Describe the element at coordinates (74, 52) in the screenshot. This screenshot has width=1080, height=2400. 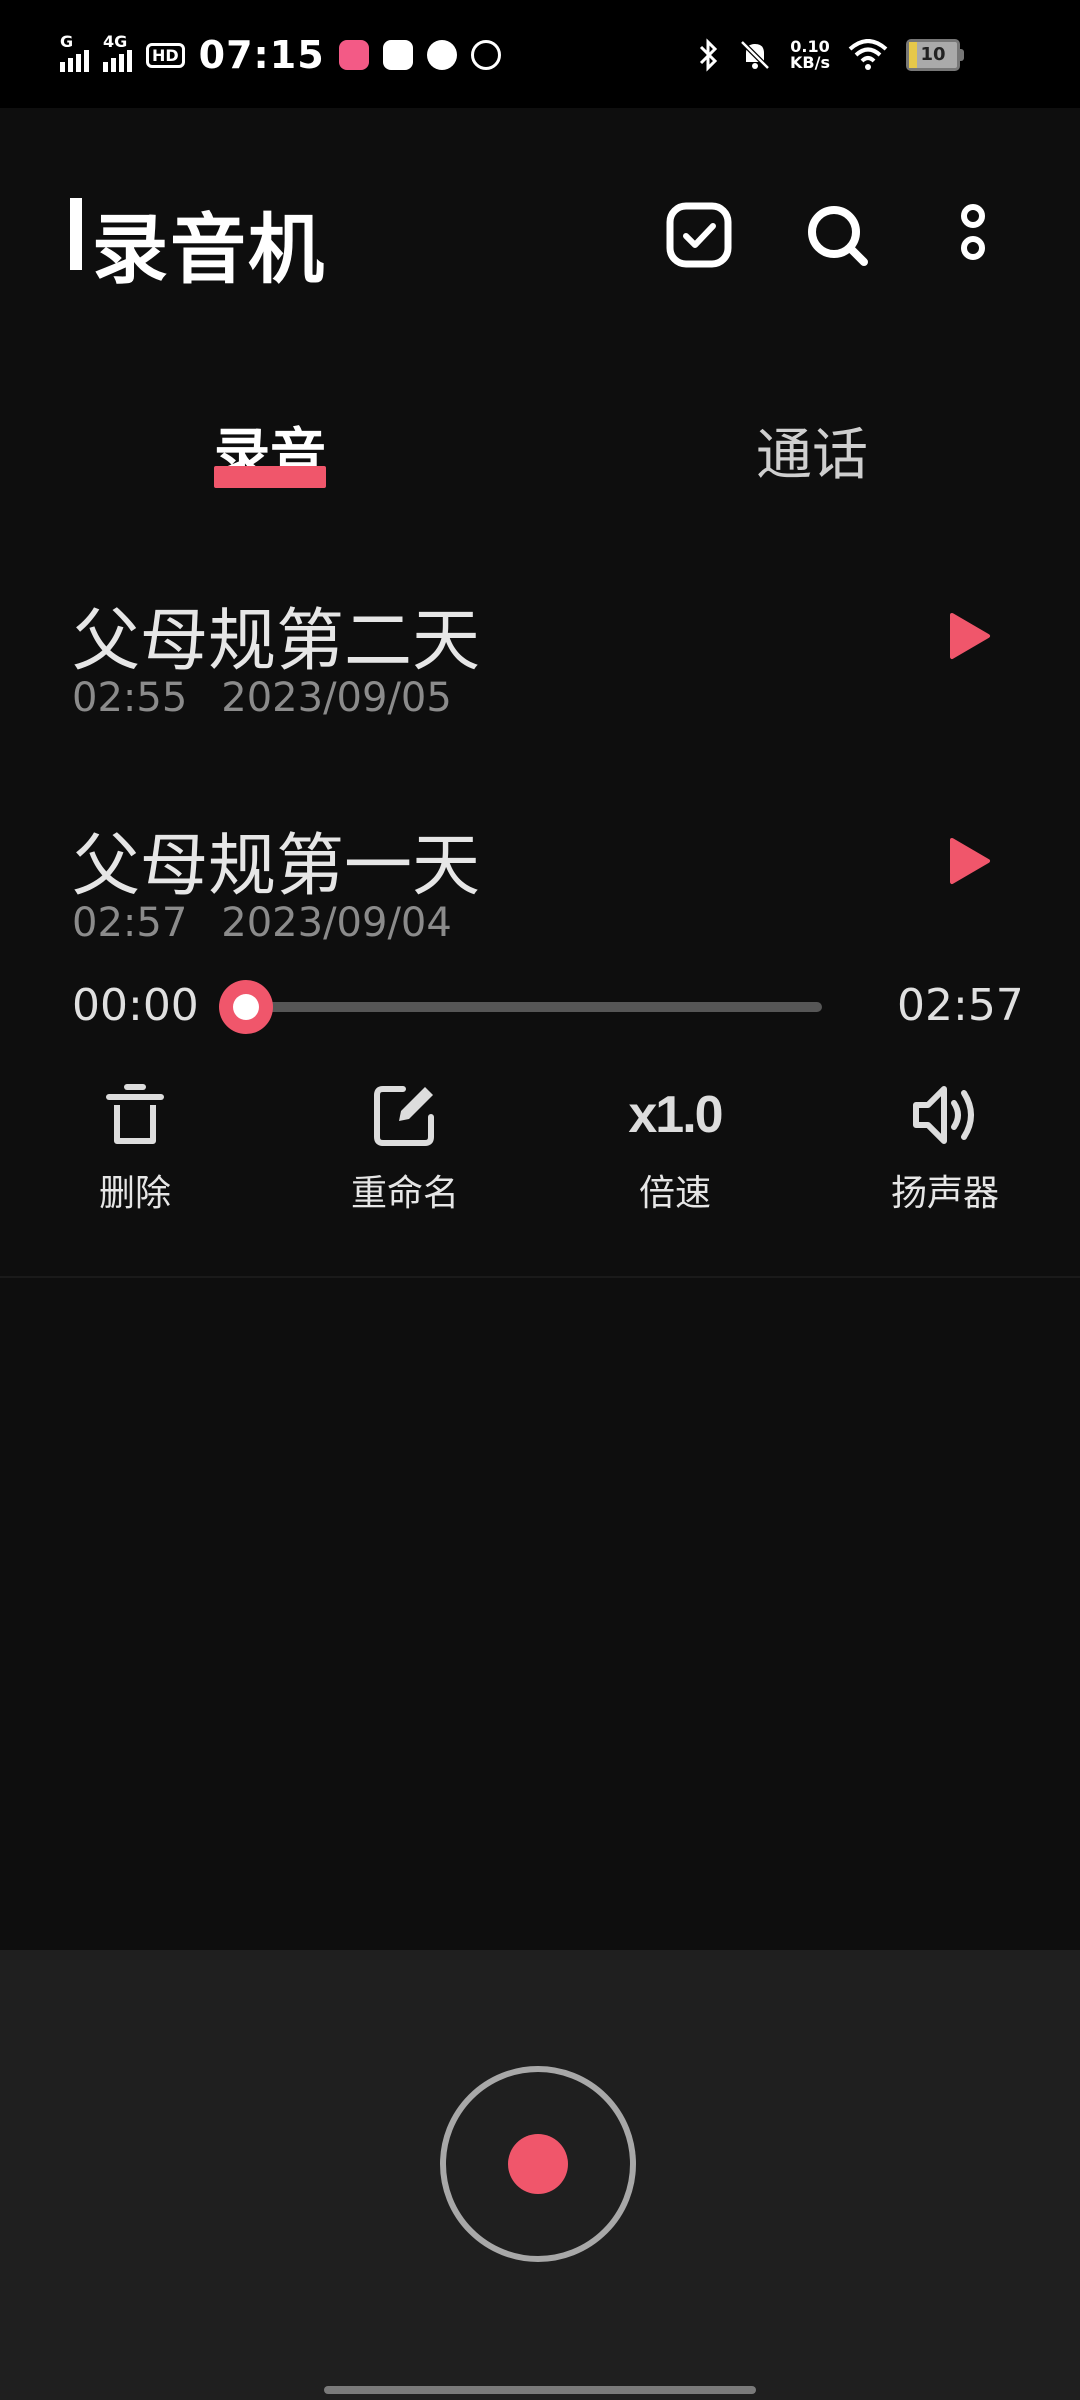
I see `signal-strength-1: G` at that location.